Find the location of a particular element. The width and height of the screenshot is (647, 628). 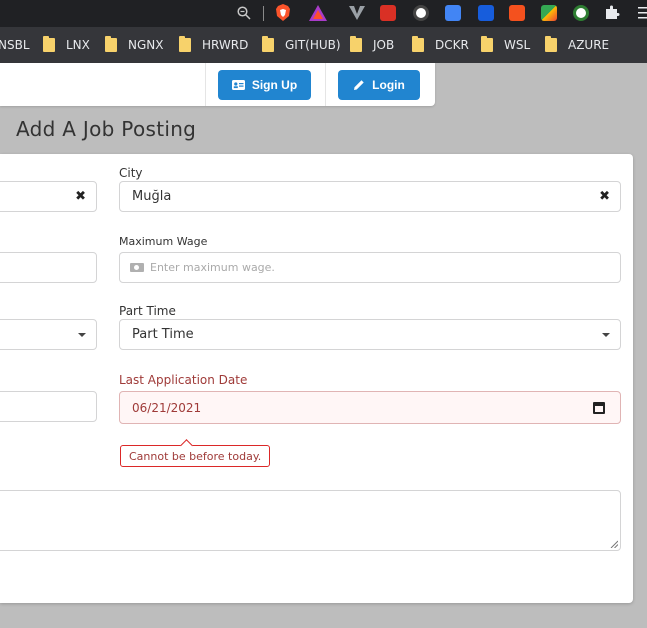

login-label: Login is located at coordinates (388, 85).